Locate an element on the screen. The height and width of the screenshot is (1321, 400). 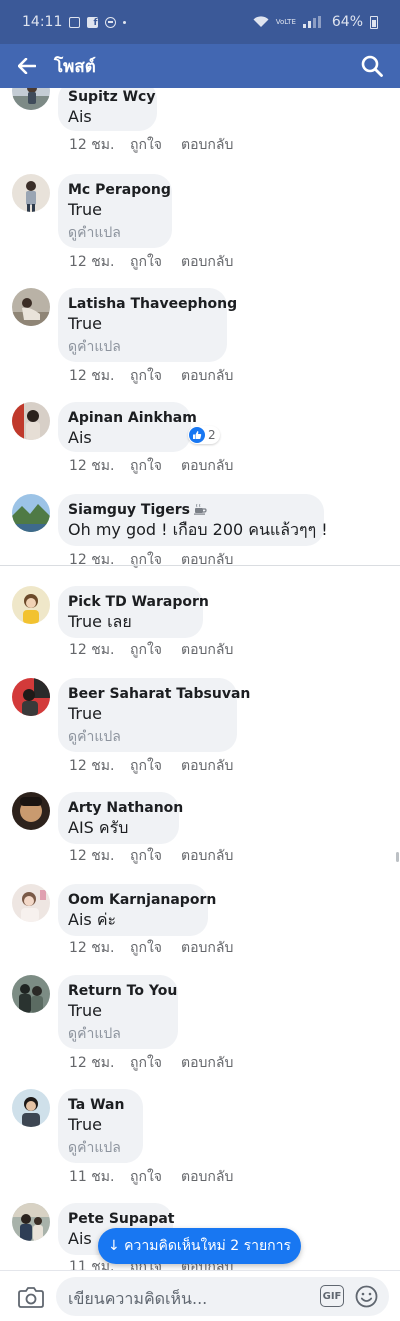
comment-meta: 11 ชม. ถูกใจ ตอบกลับ is located at coordinates (151, 1177).